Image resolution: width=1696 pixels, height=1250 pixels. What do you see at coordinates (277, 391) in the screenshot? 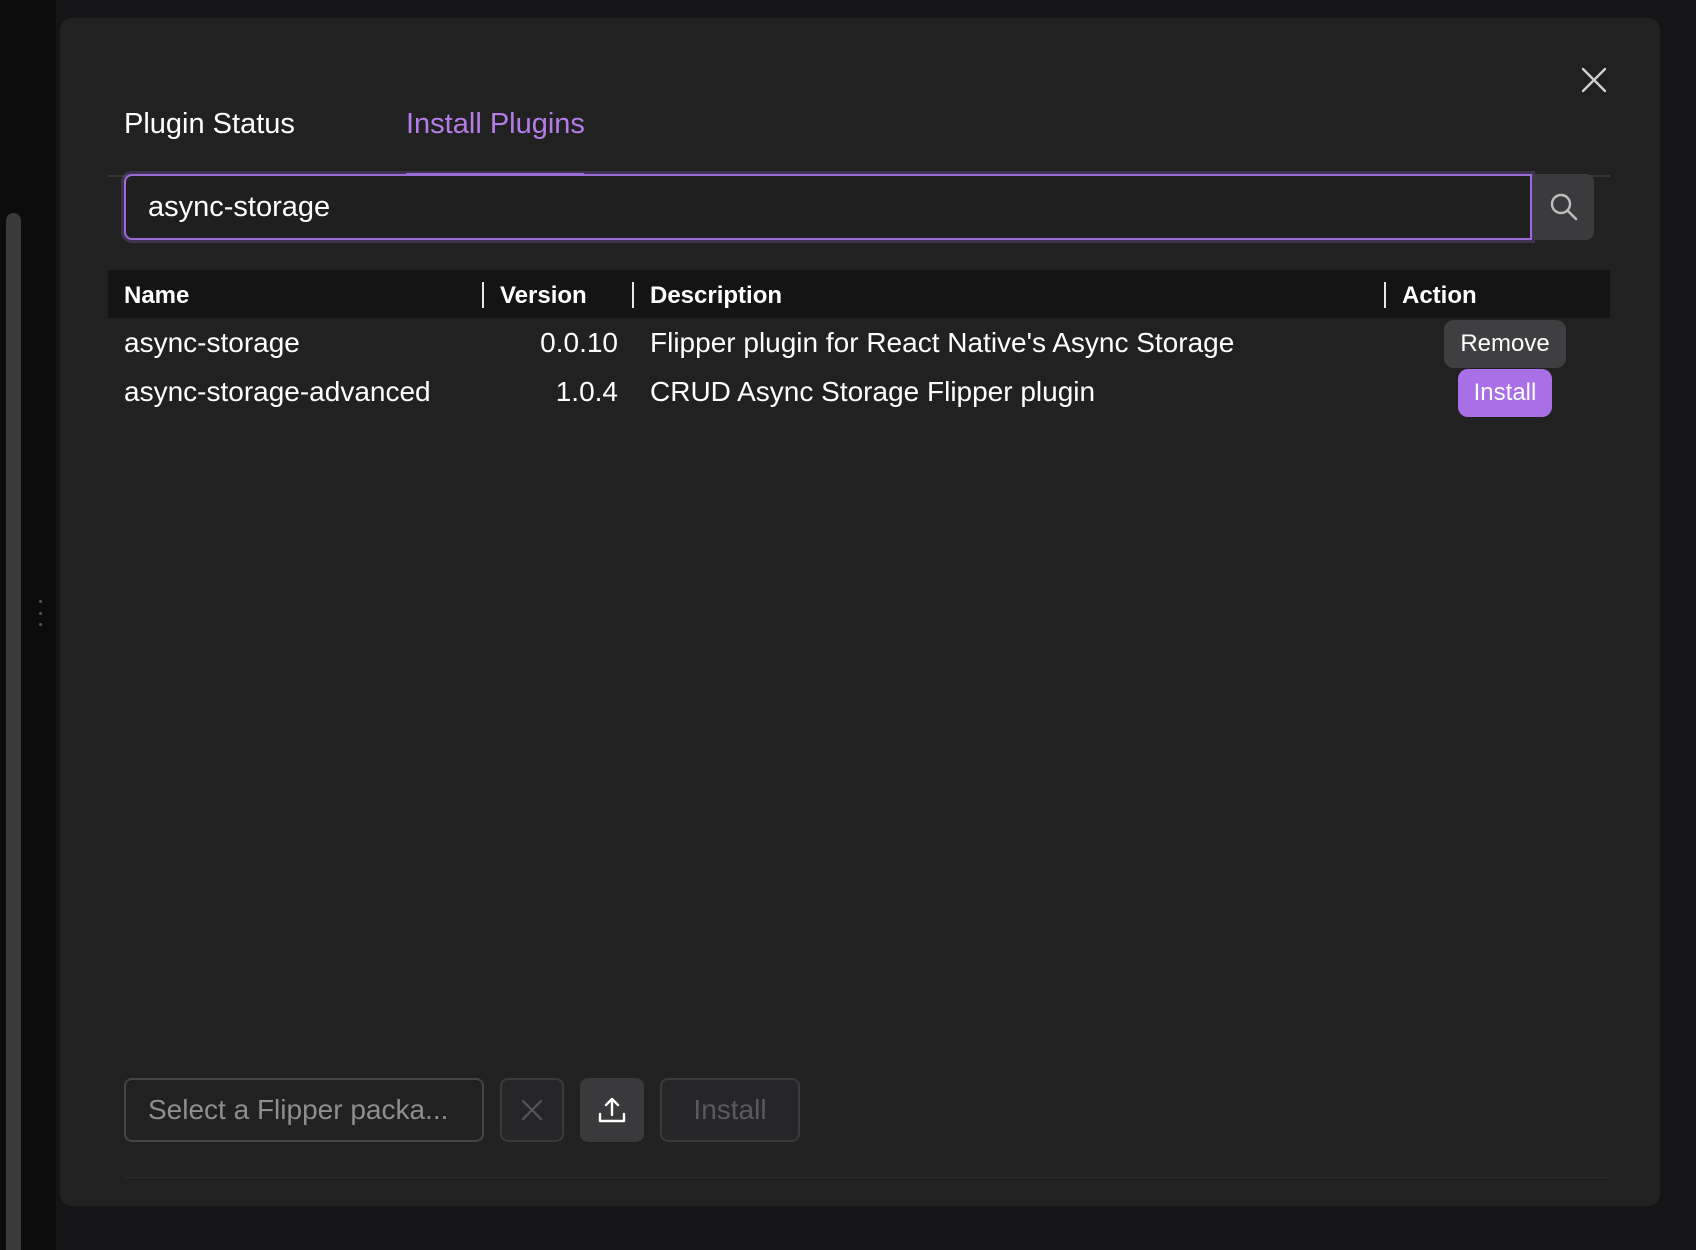
I see `plugin-name: async-storage-advanced` at bounding box center [277, 391].